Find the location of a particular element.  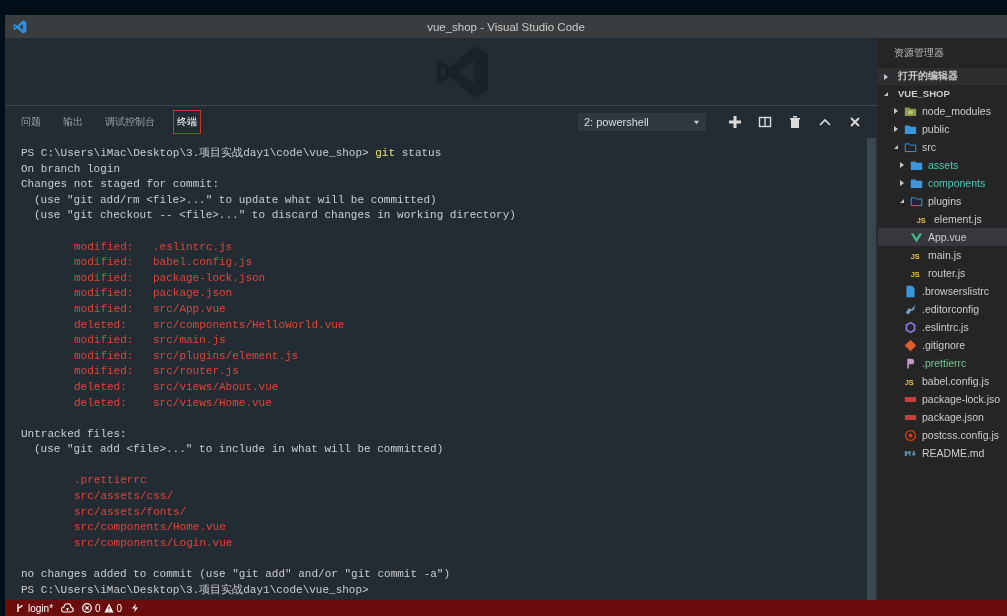

terminal-line: Changes not staged for commit: is located at coordinates (120, 185).